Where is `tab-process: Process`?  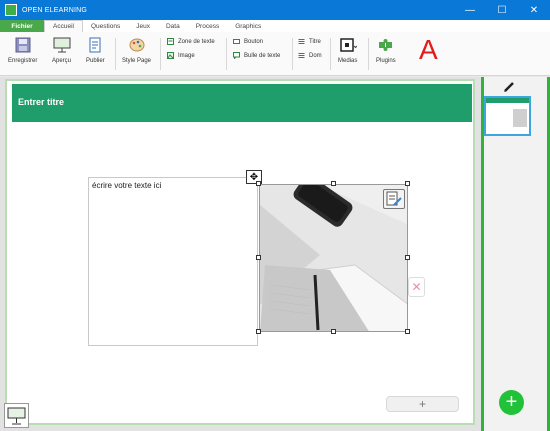 tab-process: Process is located at coordinates (207, 26).